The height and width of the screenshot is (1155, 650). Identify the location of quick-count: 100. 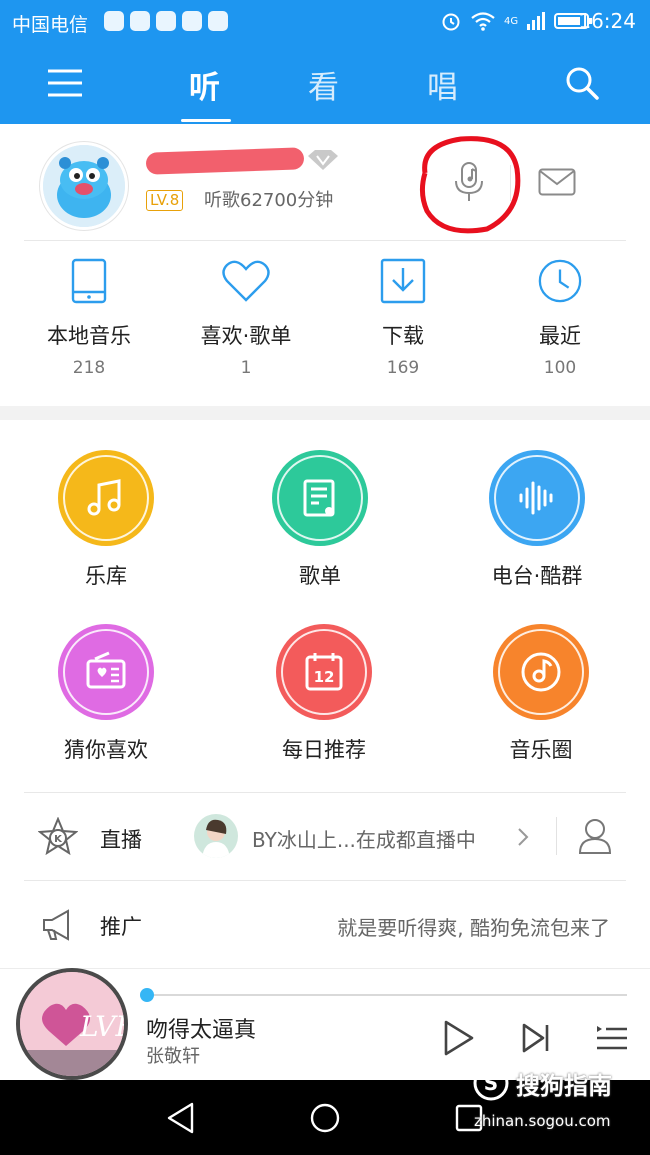
(560, 368).